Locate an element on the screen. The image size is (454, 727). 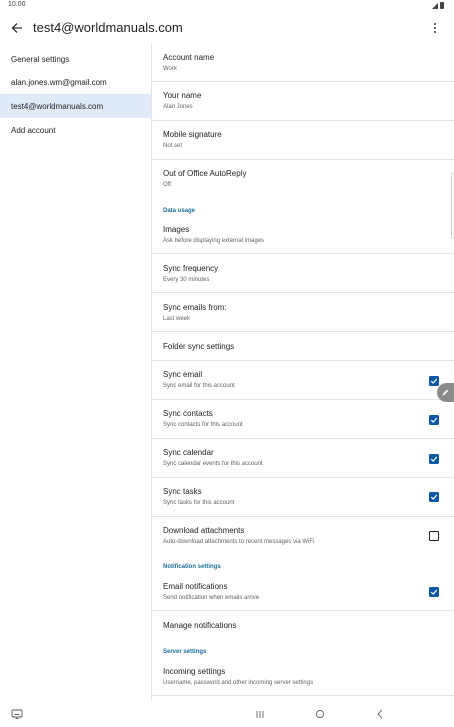
your-name-setting: Your name Alan Jones is located at coordinates (303, 101).